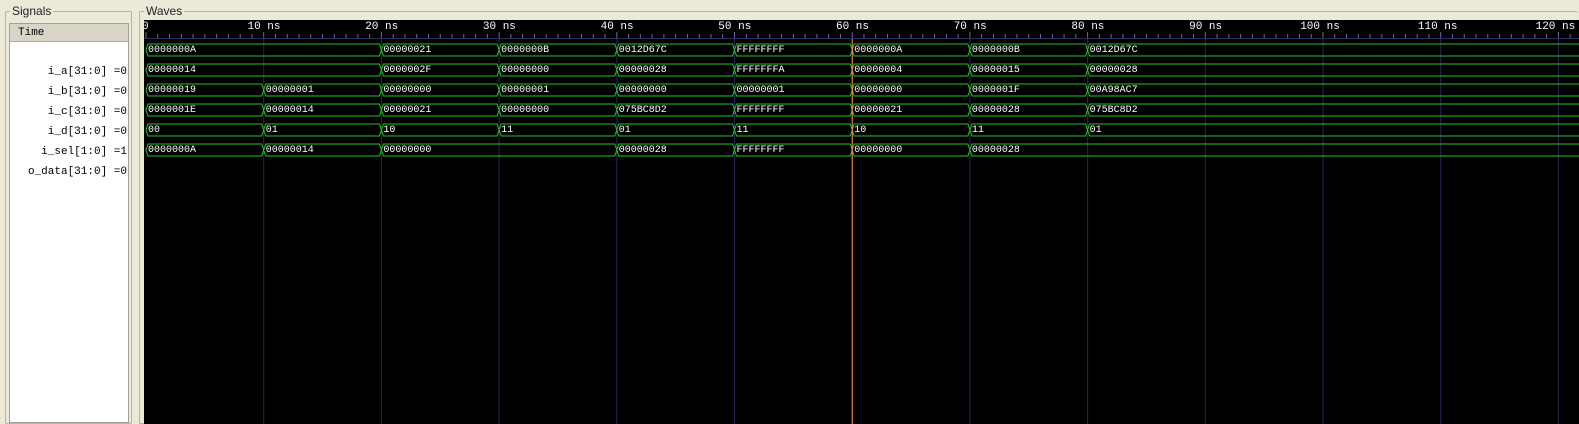 This screenshot has height=424, width=1579. Describe the element at coordinates (642, 70) in the screenshot. I see `wave-value-i_b-3: 00000028` at that location.